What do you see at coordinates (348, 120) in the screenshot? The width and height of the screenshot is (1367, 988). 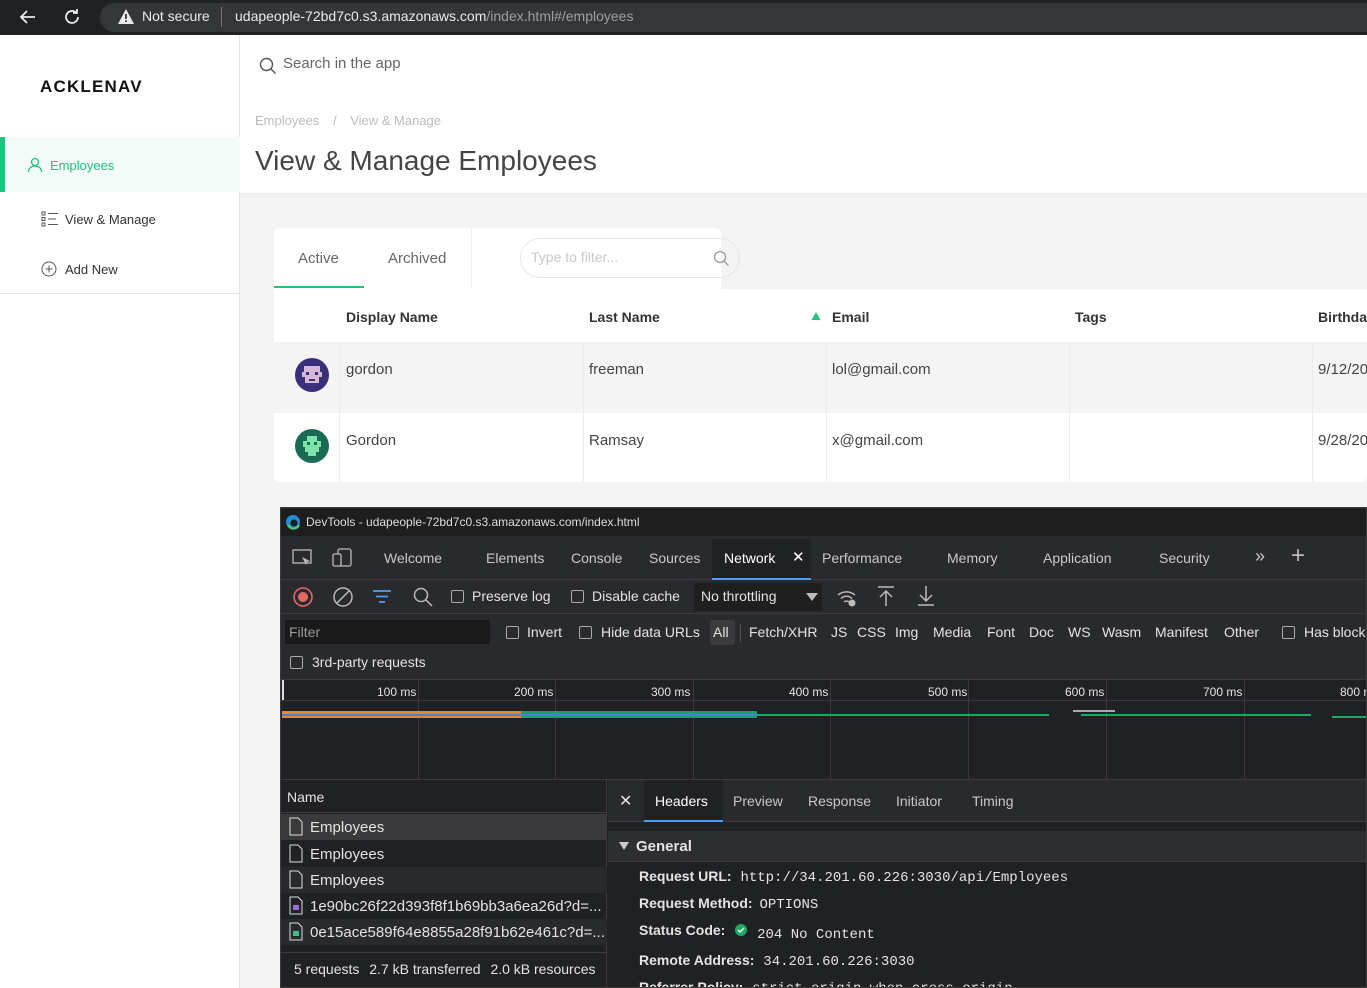 I see `breadcrumb: Employees / View & Manage` at bounding box center [348, 120].